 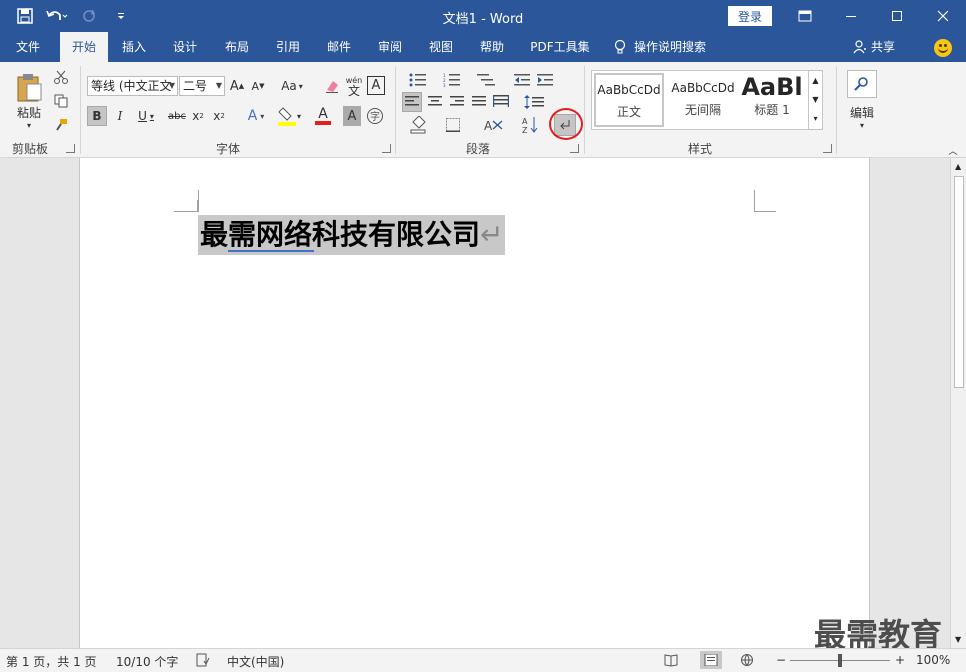 I want to click on gallery-down-icon: ▼, so click(x=815, y=99).